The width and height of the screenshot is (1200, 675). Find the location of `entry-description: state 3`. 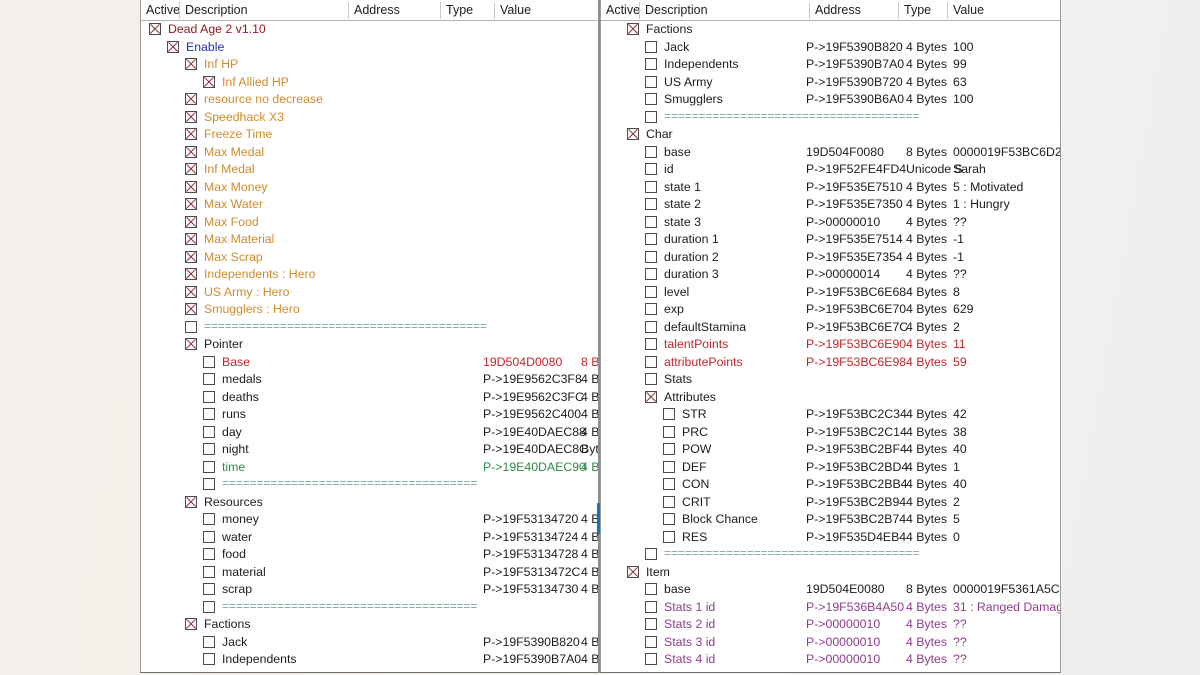

entry-description: state 3 is located at coordinates (682, 223).